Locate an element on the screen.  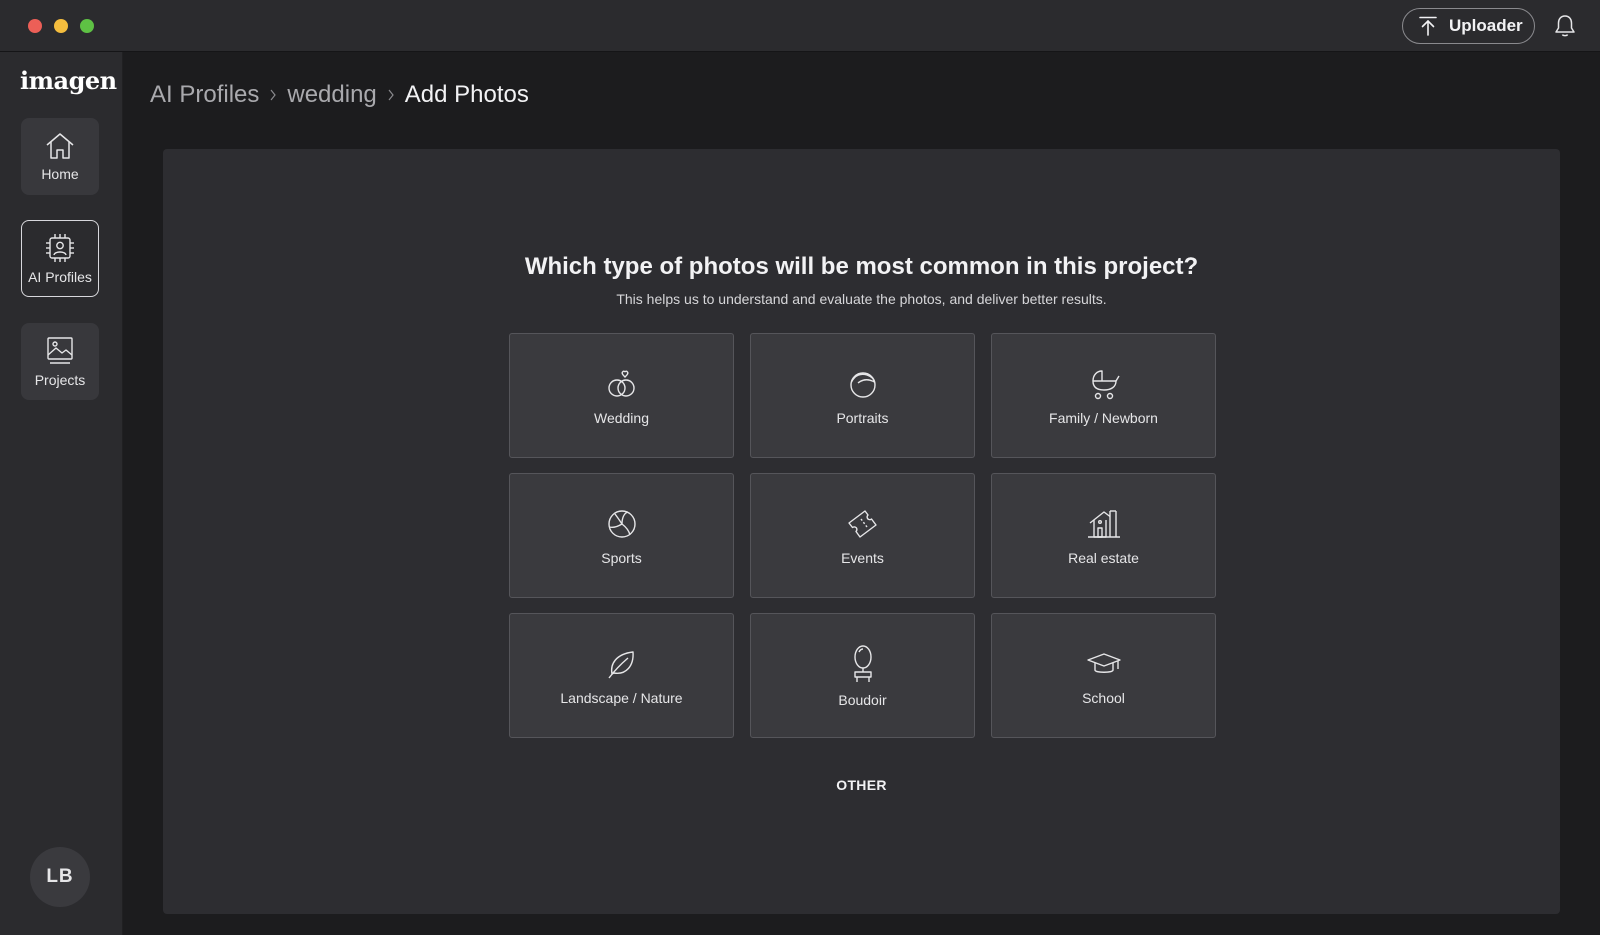
window-titlebar: Uploader is located at coordinates (800, 26).